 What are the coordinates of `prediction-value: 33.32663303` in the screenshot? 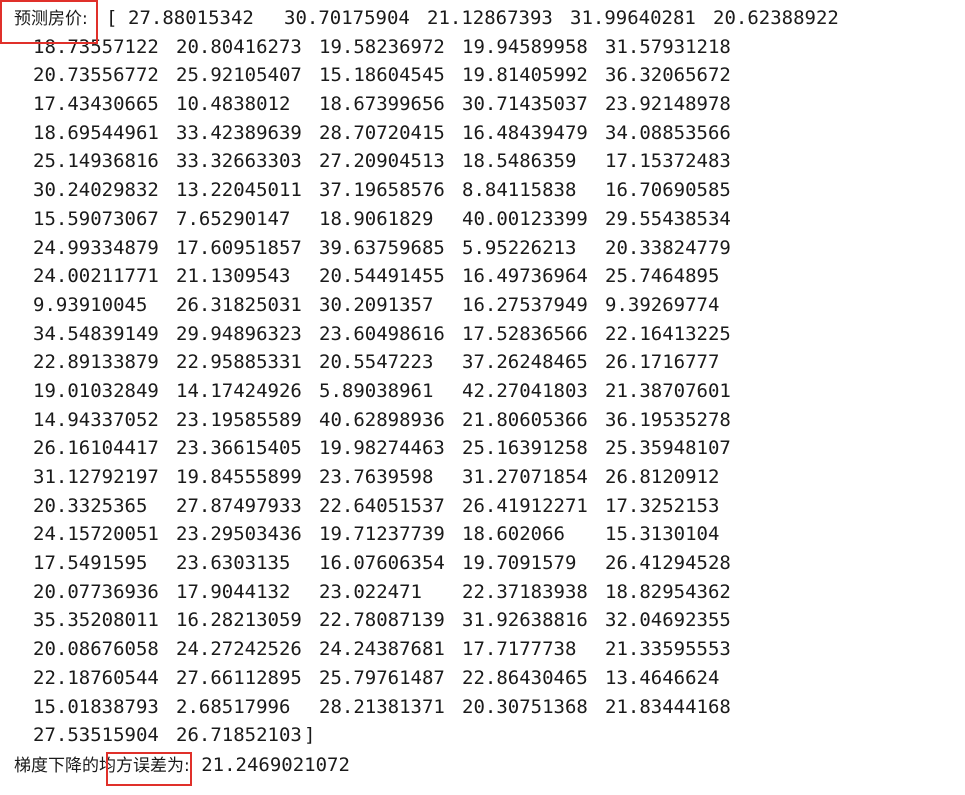 It's located at (239, 161).